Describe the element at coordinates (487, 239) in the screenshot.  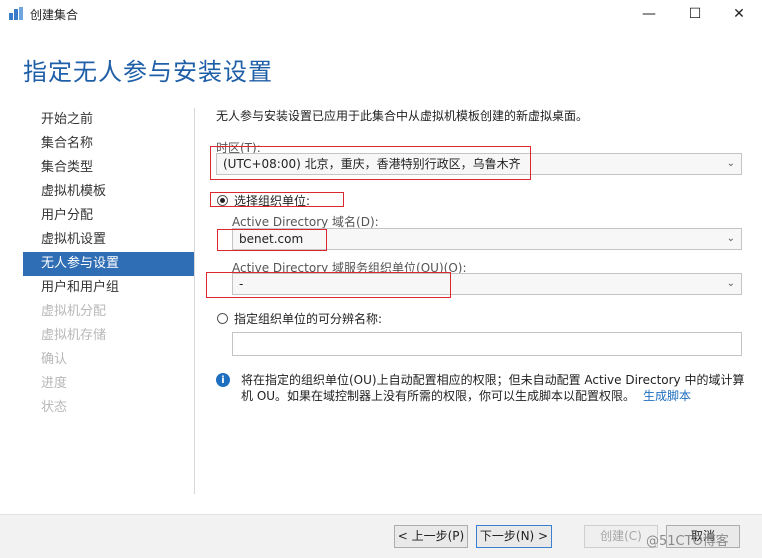
I see `ad-domain-select: benet.com ⌄` at that location.